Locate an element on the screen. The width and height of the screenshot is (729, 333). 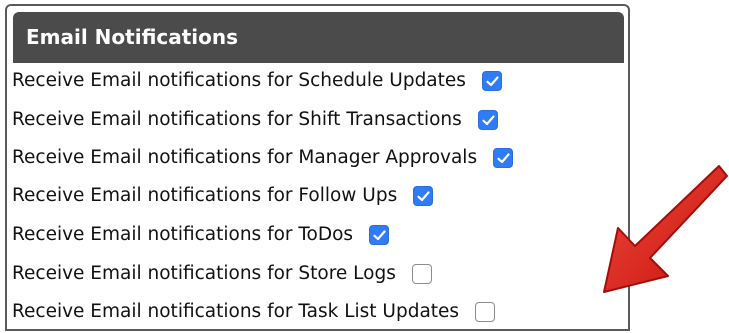
notification-label: Receive Email notifications for ToDos is located at coordinates (183, 234).